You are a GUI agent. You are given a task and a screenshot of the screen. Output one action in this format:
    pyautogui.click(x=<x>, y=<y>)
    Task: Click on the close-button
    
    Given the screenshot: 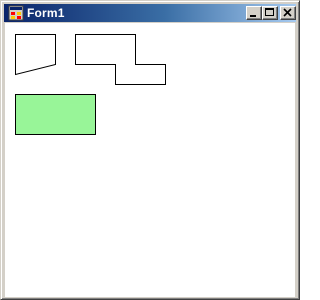 What is the action you would take?
    pyautogui.click(x=288, y=13)
    